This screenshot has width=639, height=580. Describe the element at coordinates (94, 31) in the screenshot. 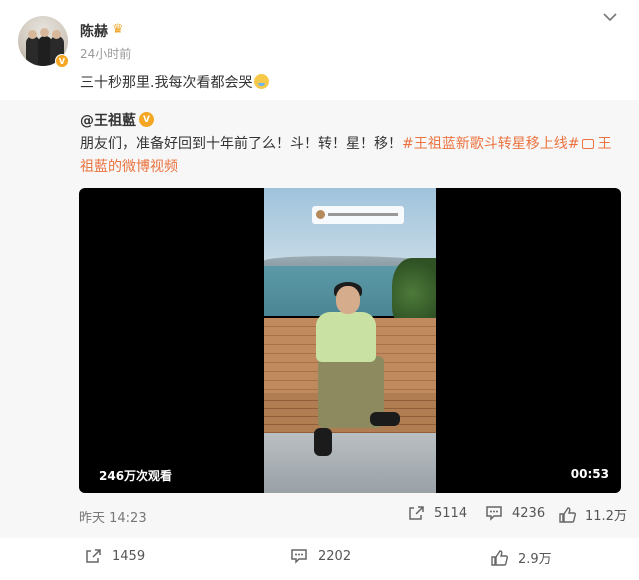

I see `username: 陈赫` at that location.